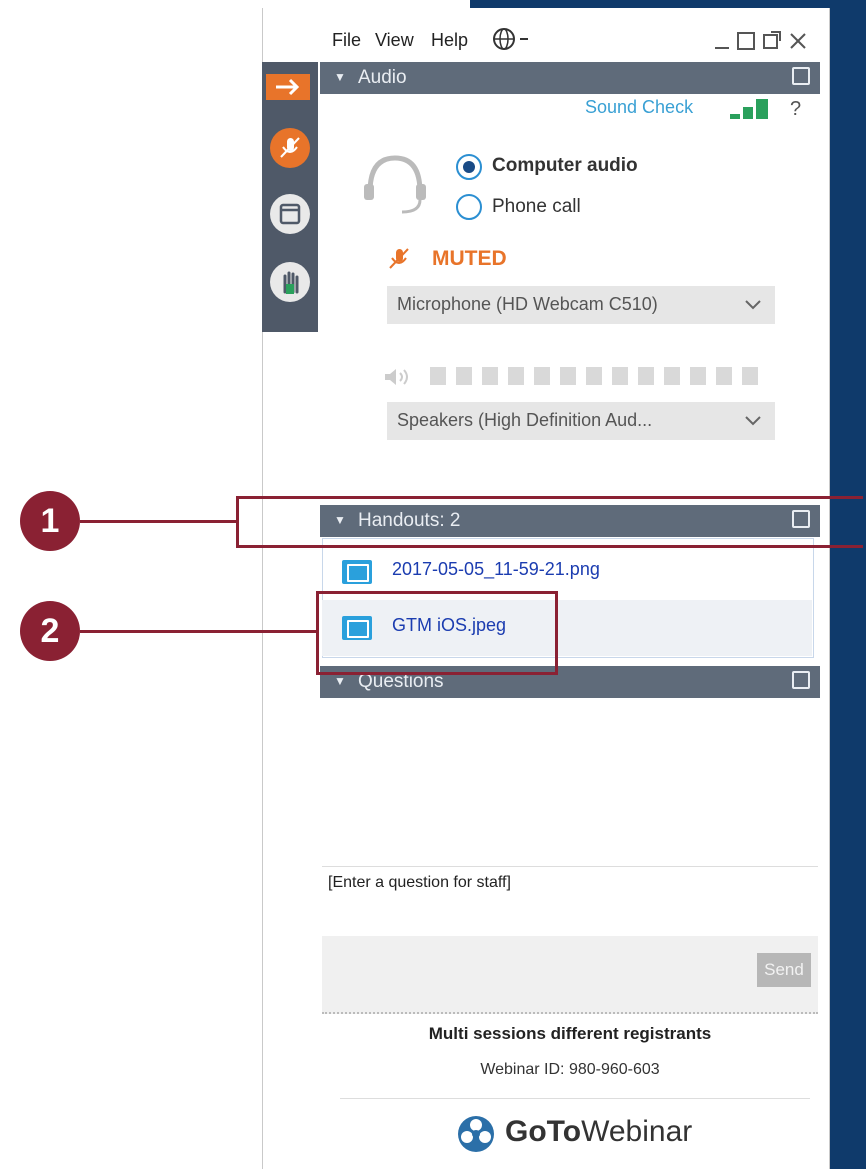  I want to click on arrow-exit-icon, so click(288, 87).